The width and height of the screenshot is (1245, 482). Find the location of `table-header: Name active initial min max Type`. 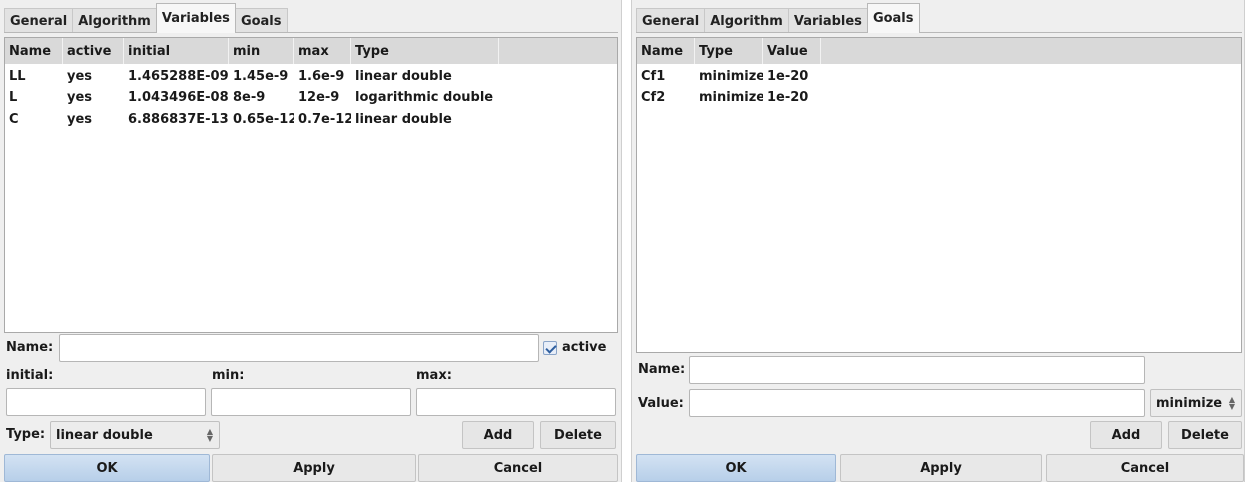

table-header: Name active initial min max Type is located at coordinates (311, 51).